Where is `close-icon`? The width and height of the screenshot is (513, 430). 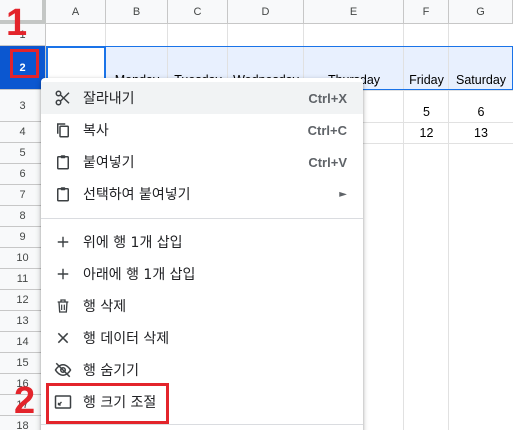
close-icon is located at coordinates (63, 338).